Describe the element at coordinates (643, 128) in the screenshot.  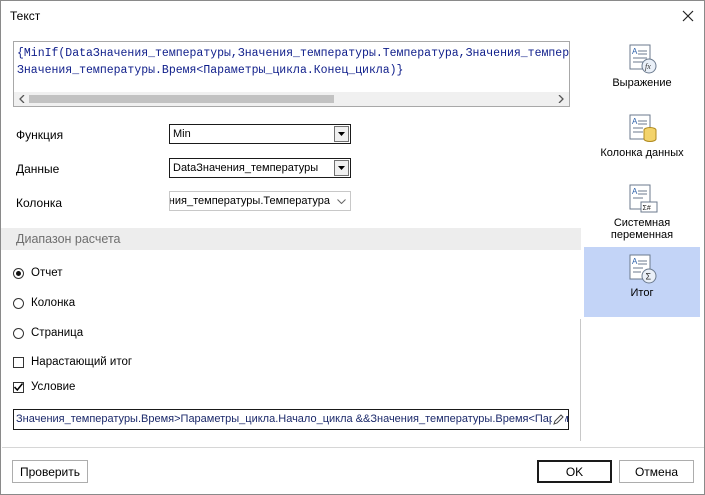
I see `data-column-icon: A` at that location.